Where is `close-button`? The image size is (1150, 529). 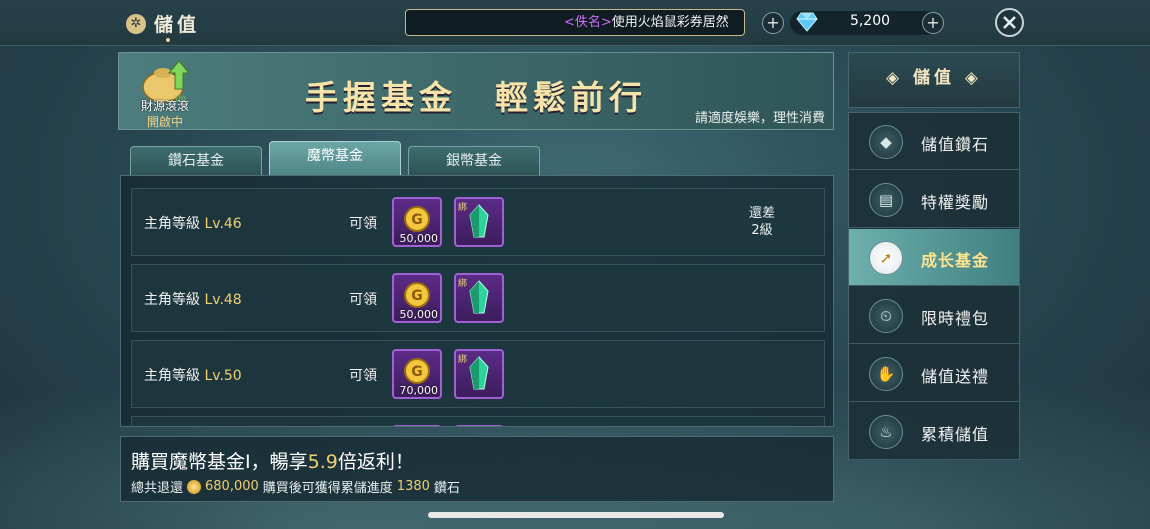
close-button is located at coordinates (1009, 22).